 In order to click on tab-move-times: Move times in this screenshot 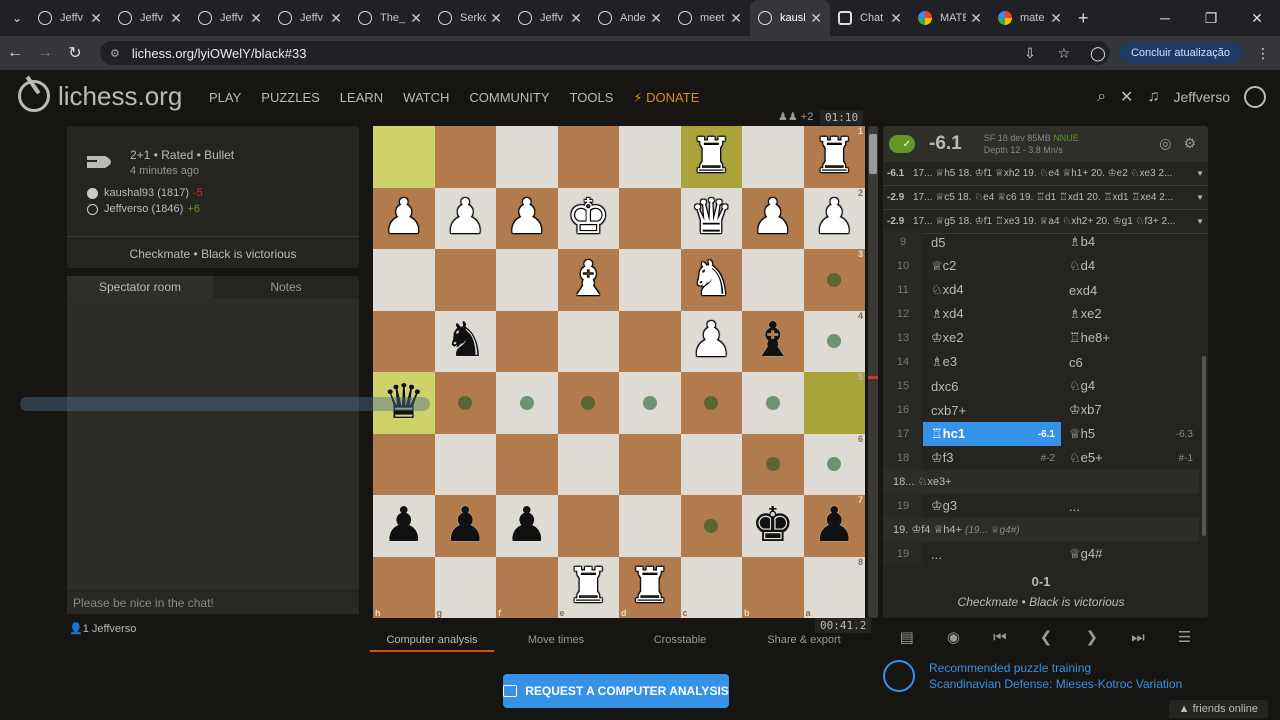, I will do `click(556, 641)`.